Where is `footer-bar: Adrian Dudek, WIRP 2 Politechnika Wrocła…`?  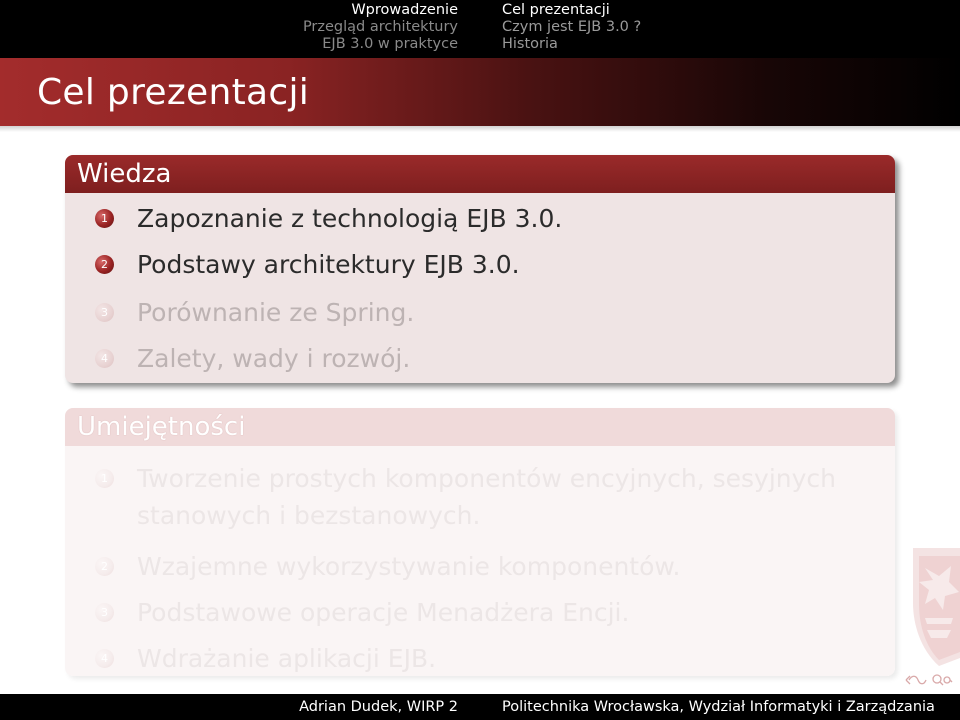
footer-bar: Adrian Dudek, WIRP 2 Politechnika Wrocła… is located at coordinates (480, 707).